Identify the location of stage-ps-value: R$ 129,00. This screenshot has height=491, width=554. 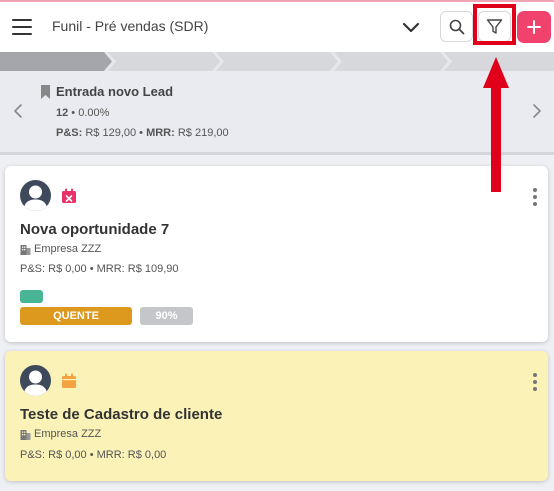
(111, 133).